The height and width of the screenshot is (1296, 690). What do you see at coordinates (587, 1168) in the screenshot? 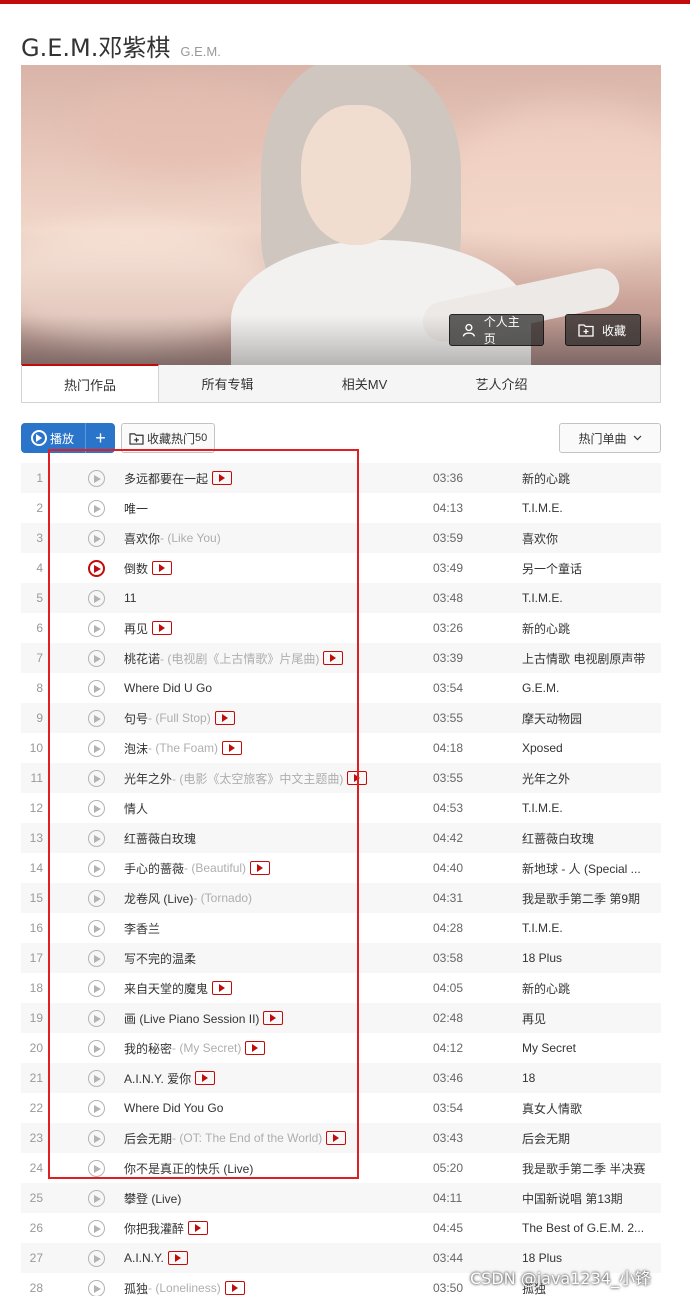
I see `song-album: 我是歌手第二季 半决赛` at bounding box center [587, 1168].